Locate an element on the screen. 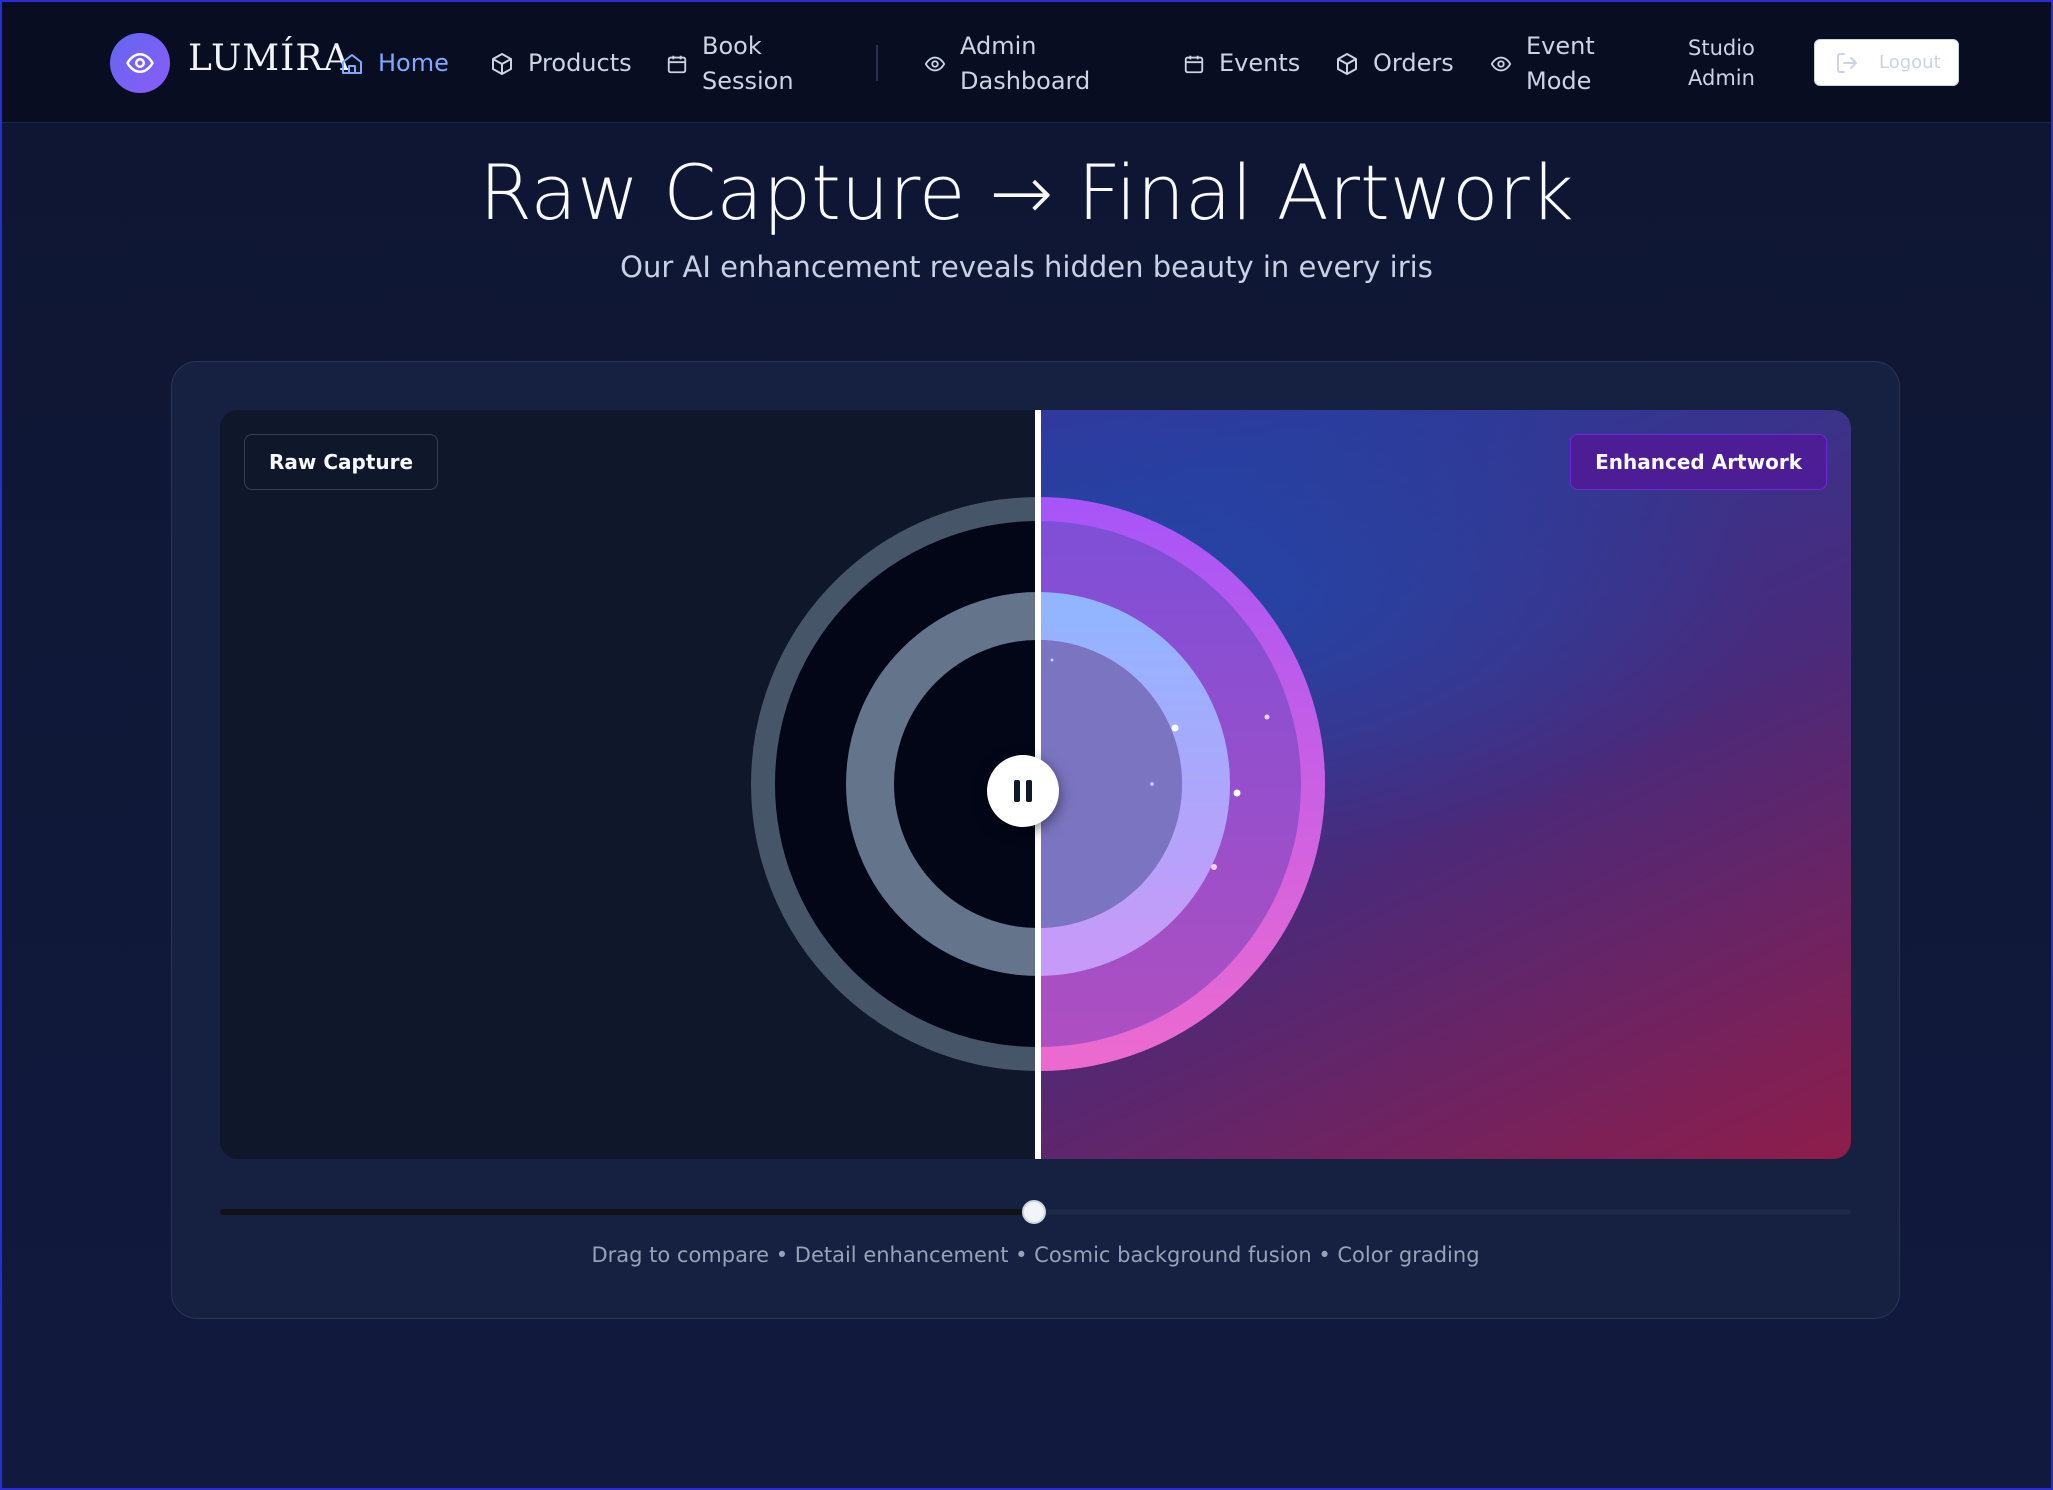 This screenshot has width=2053, height=1490. nav-event-mode: Event Mode is located at coordinates (1542, 64).